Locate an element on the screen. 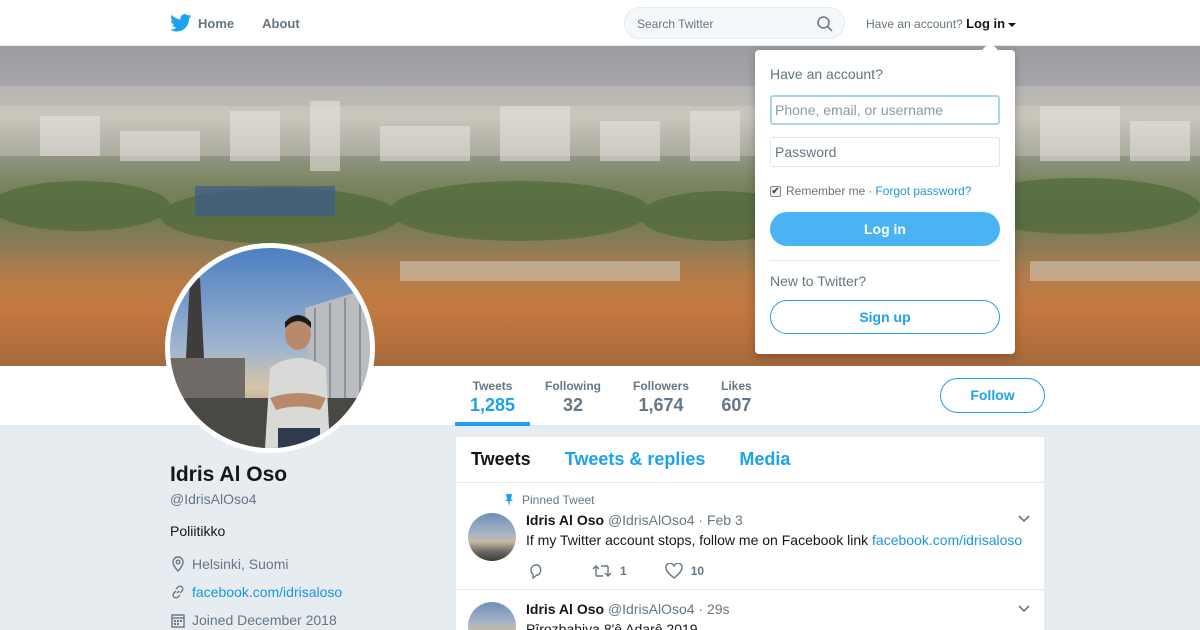  stat-tweets-label: Tweets is located at coordinates (492, 386).